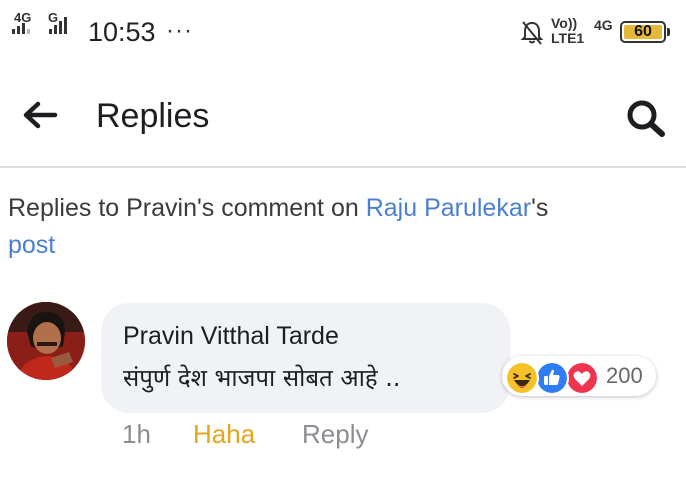  What do you see at coordinates (603, 25) in the screenshot?
I see `network-type: 4G` at bounding box center [603, 25].